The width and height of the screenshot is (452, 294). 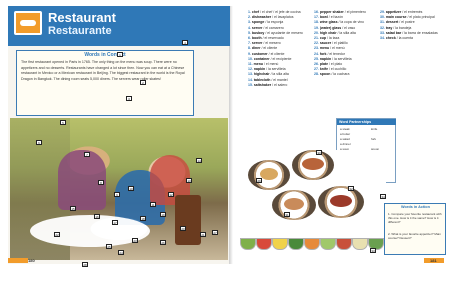 I want to click on vocab-item: 28. spoon / la cuchara, so click(x=346, y=74).